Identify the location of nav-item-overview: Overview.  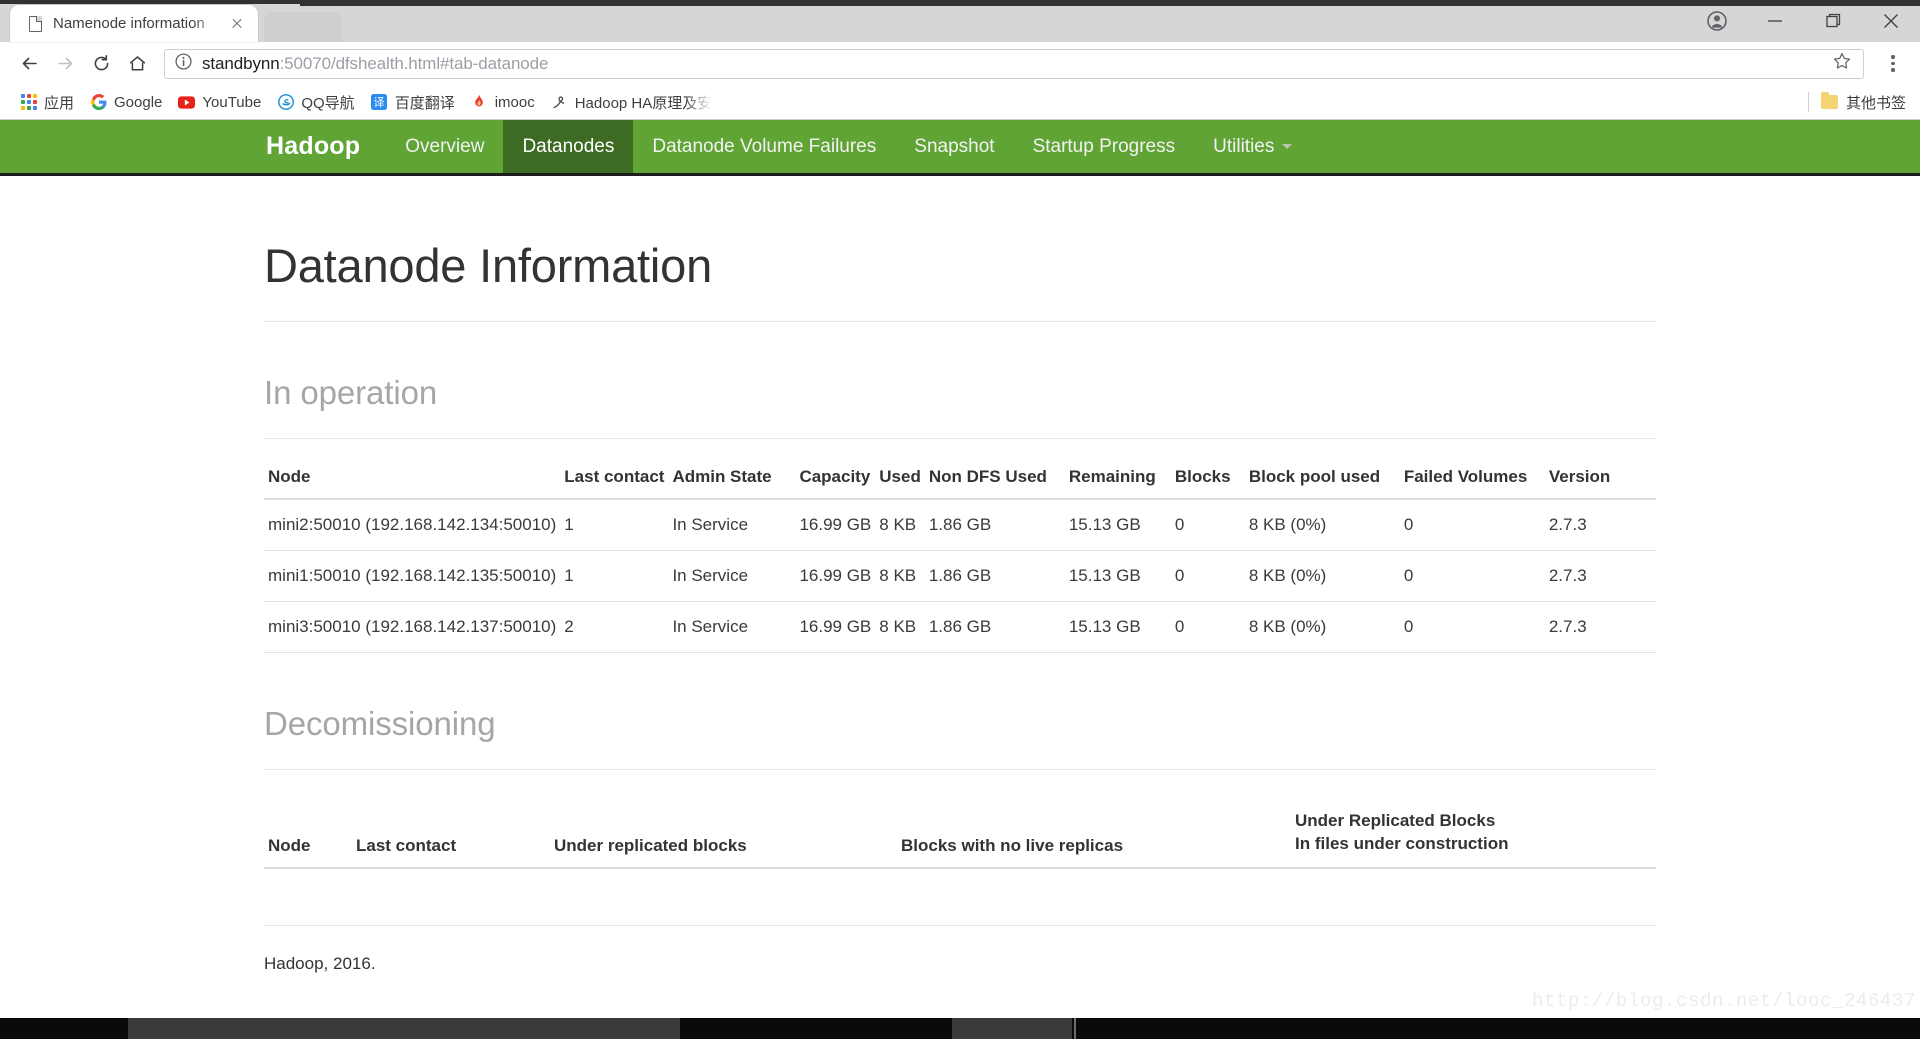
(444, 146).